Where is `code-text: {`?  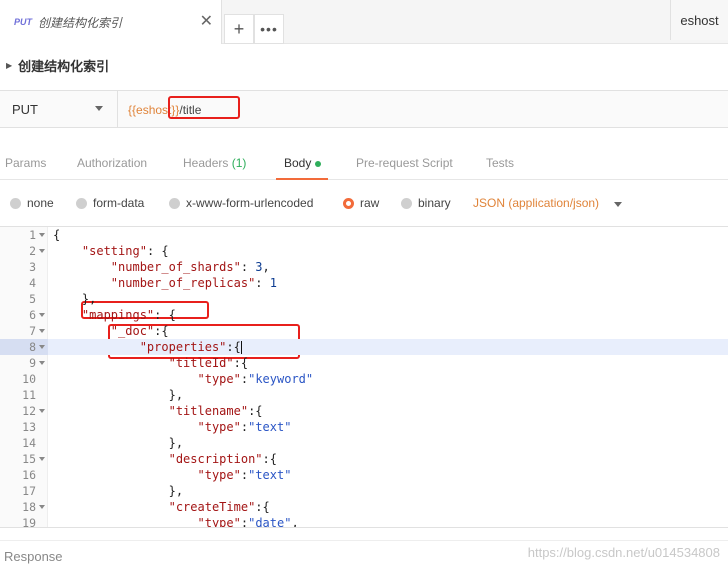 code-text: { is located at coordinates (57, 235).